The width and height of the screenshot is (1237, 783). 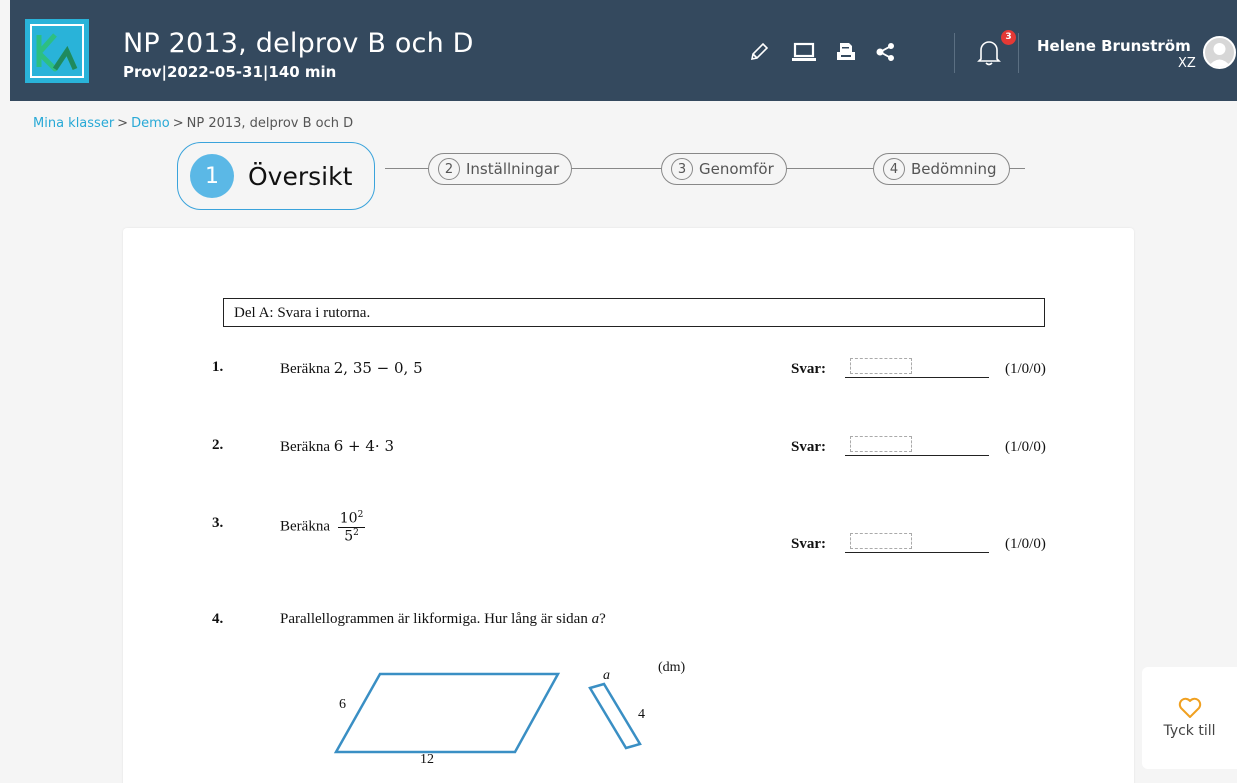 What do you see at coordinates (449, 169) in the screenshot?
I see `step-number: 2` at bounding box center [449, 169].